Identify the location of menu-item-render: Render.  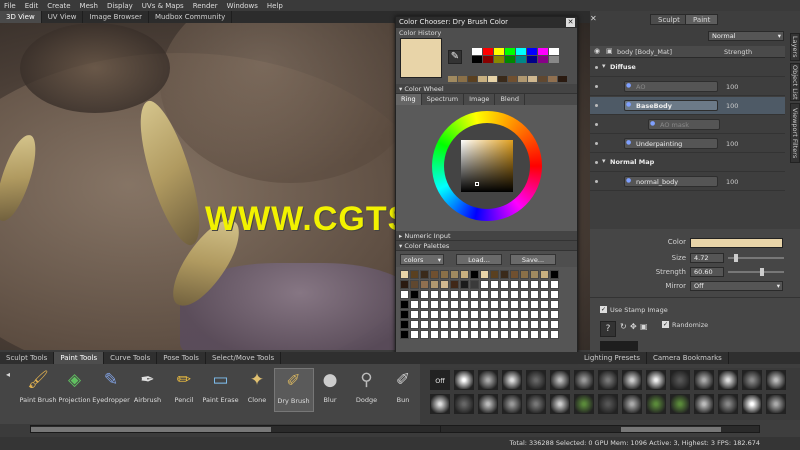
(205, 6).